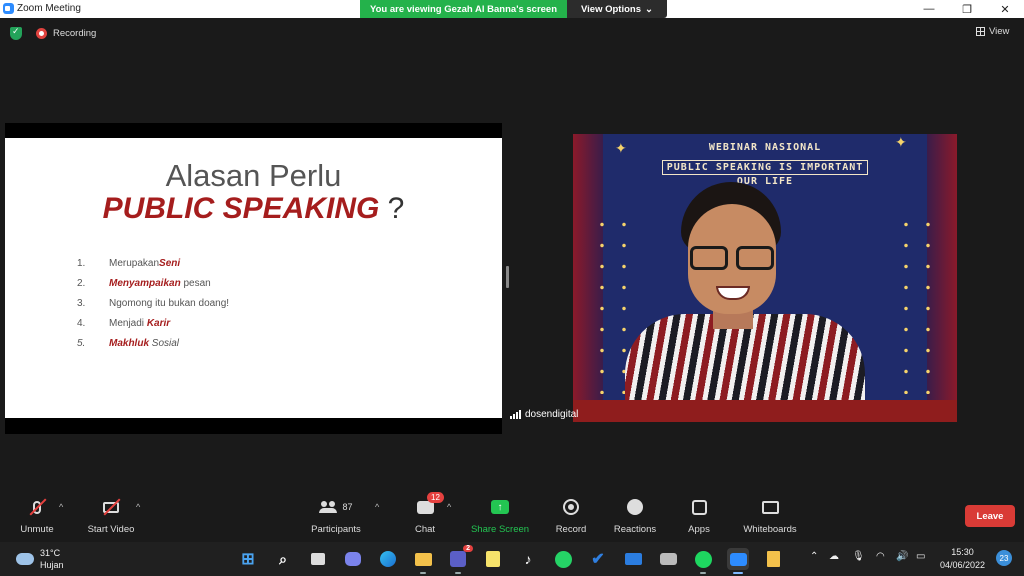 Image resolution: width=1024 pixels, height=576 pixels. What do you see at coordinates (392, 208) in the screenshot?
I see `slide-subtitle-suffix: ?` at bounding box center [392, 208].